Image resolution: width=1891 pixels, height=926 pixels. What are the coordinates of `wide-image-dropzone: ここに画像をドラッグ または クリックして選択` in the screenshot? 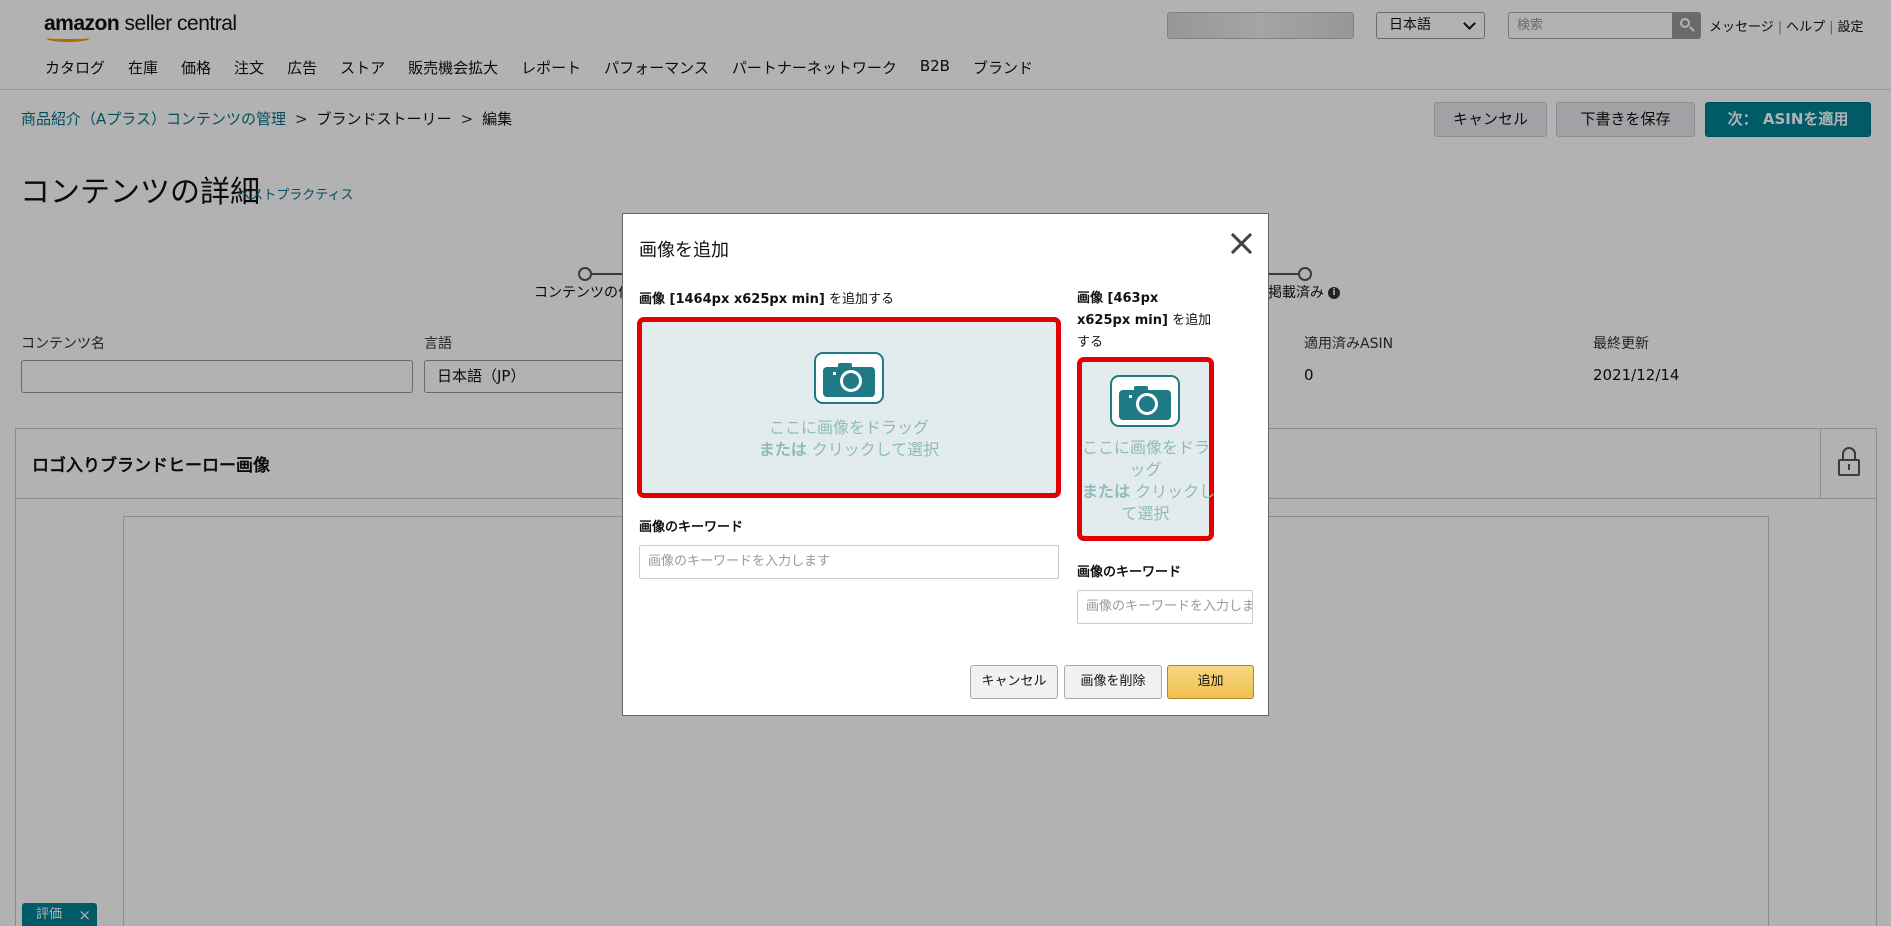 It's located at (849, 407).